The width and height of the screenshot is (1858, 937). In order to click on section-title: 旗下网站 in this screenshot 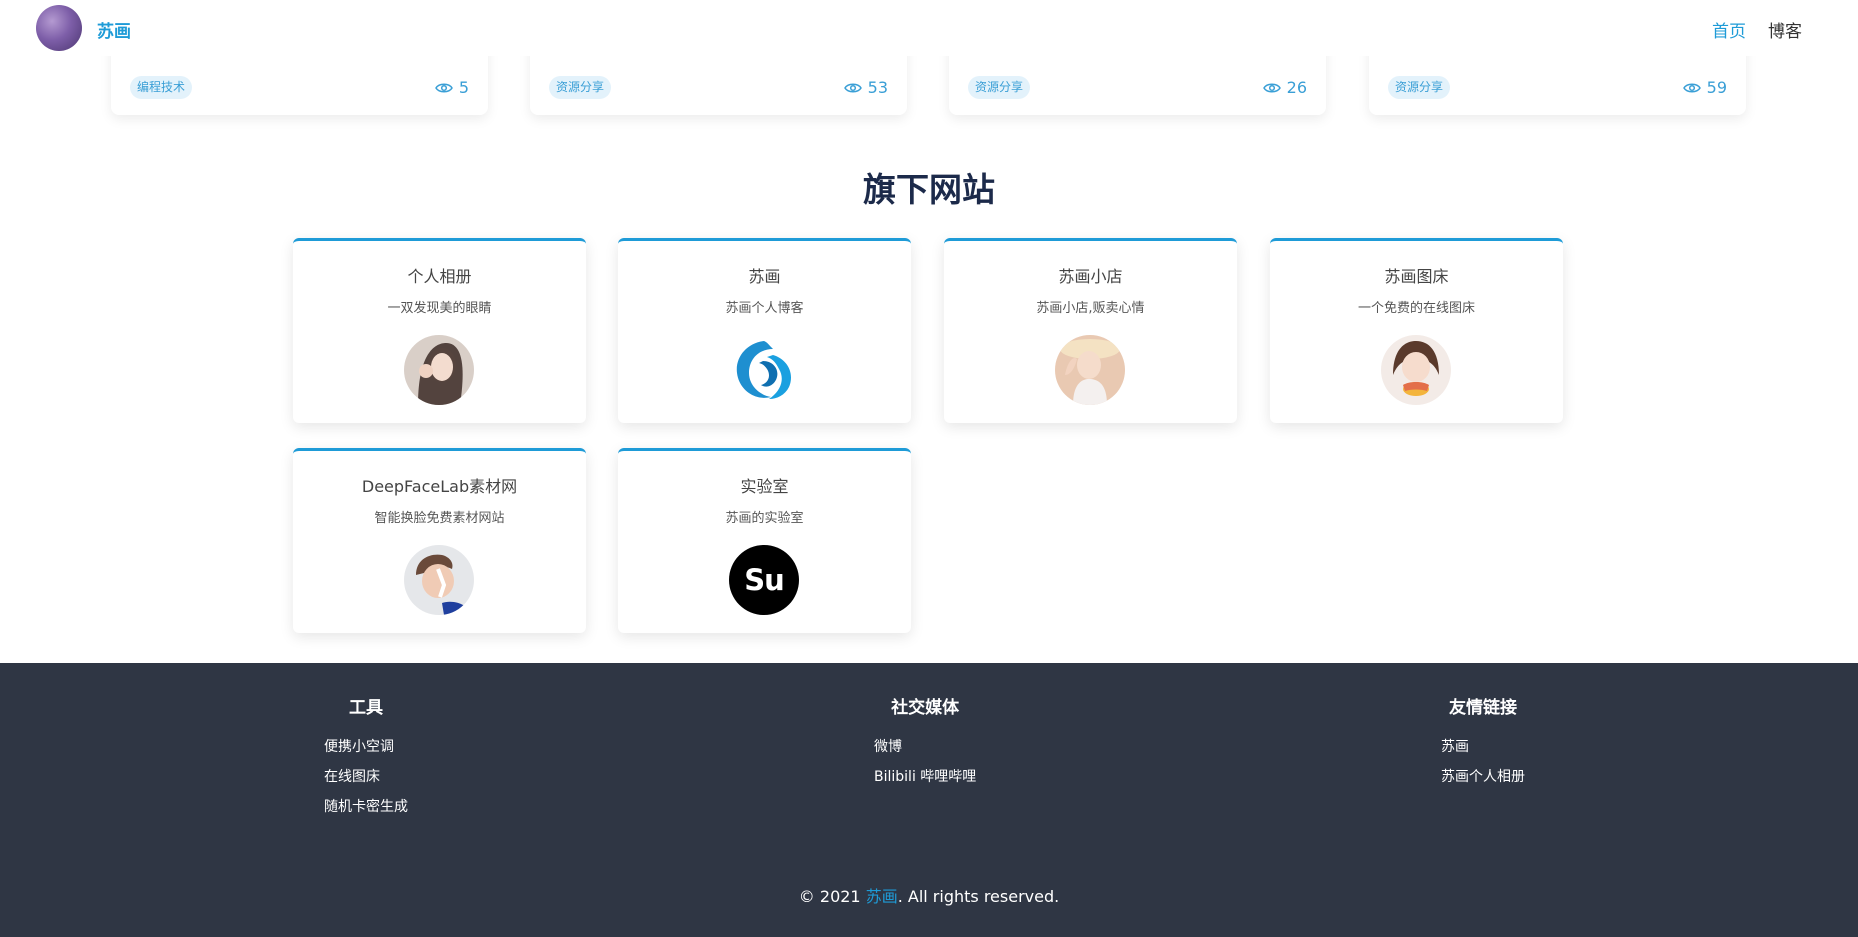, I will do `click(929, 189)`.